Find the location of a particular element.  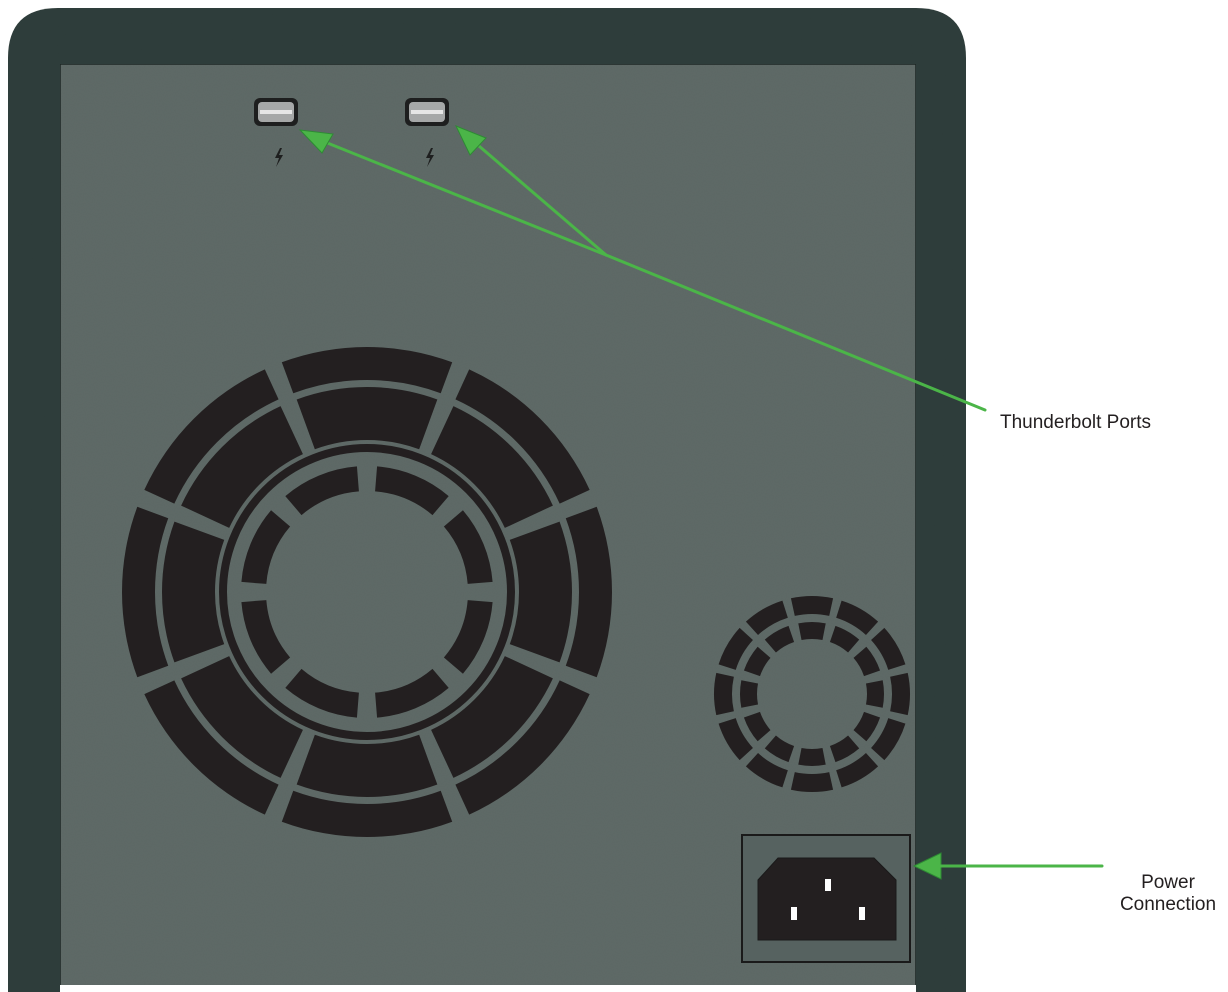

power-label-line-2: Connection is located at coordinates (1168, 904).